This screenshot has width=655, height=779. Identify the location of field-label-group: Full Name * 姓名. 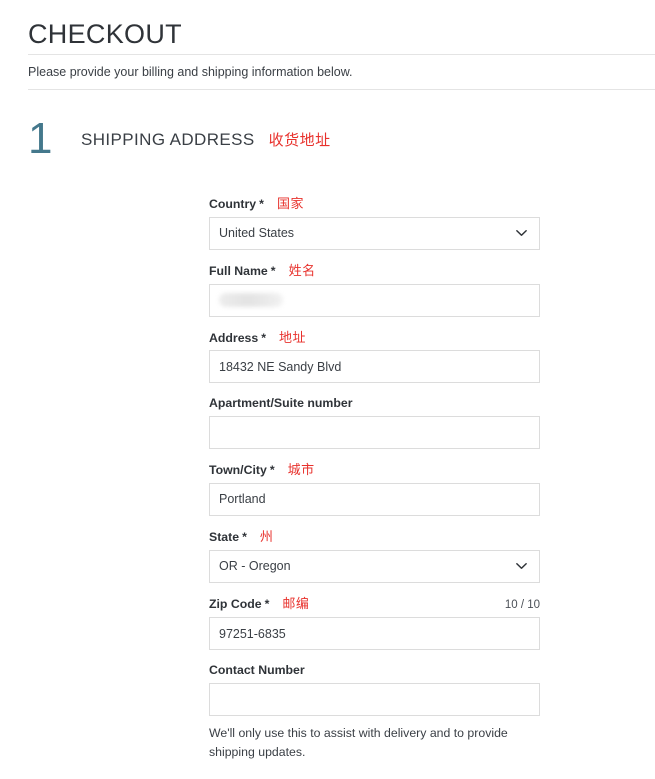
(262, 271).